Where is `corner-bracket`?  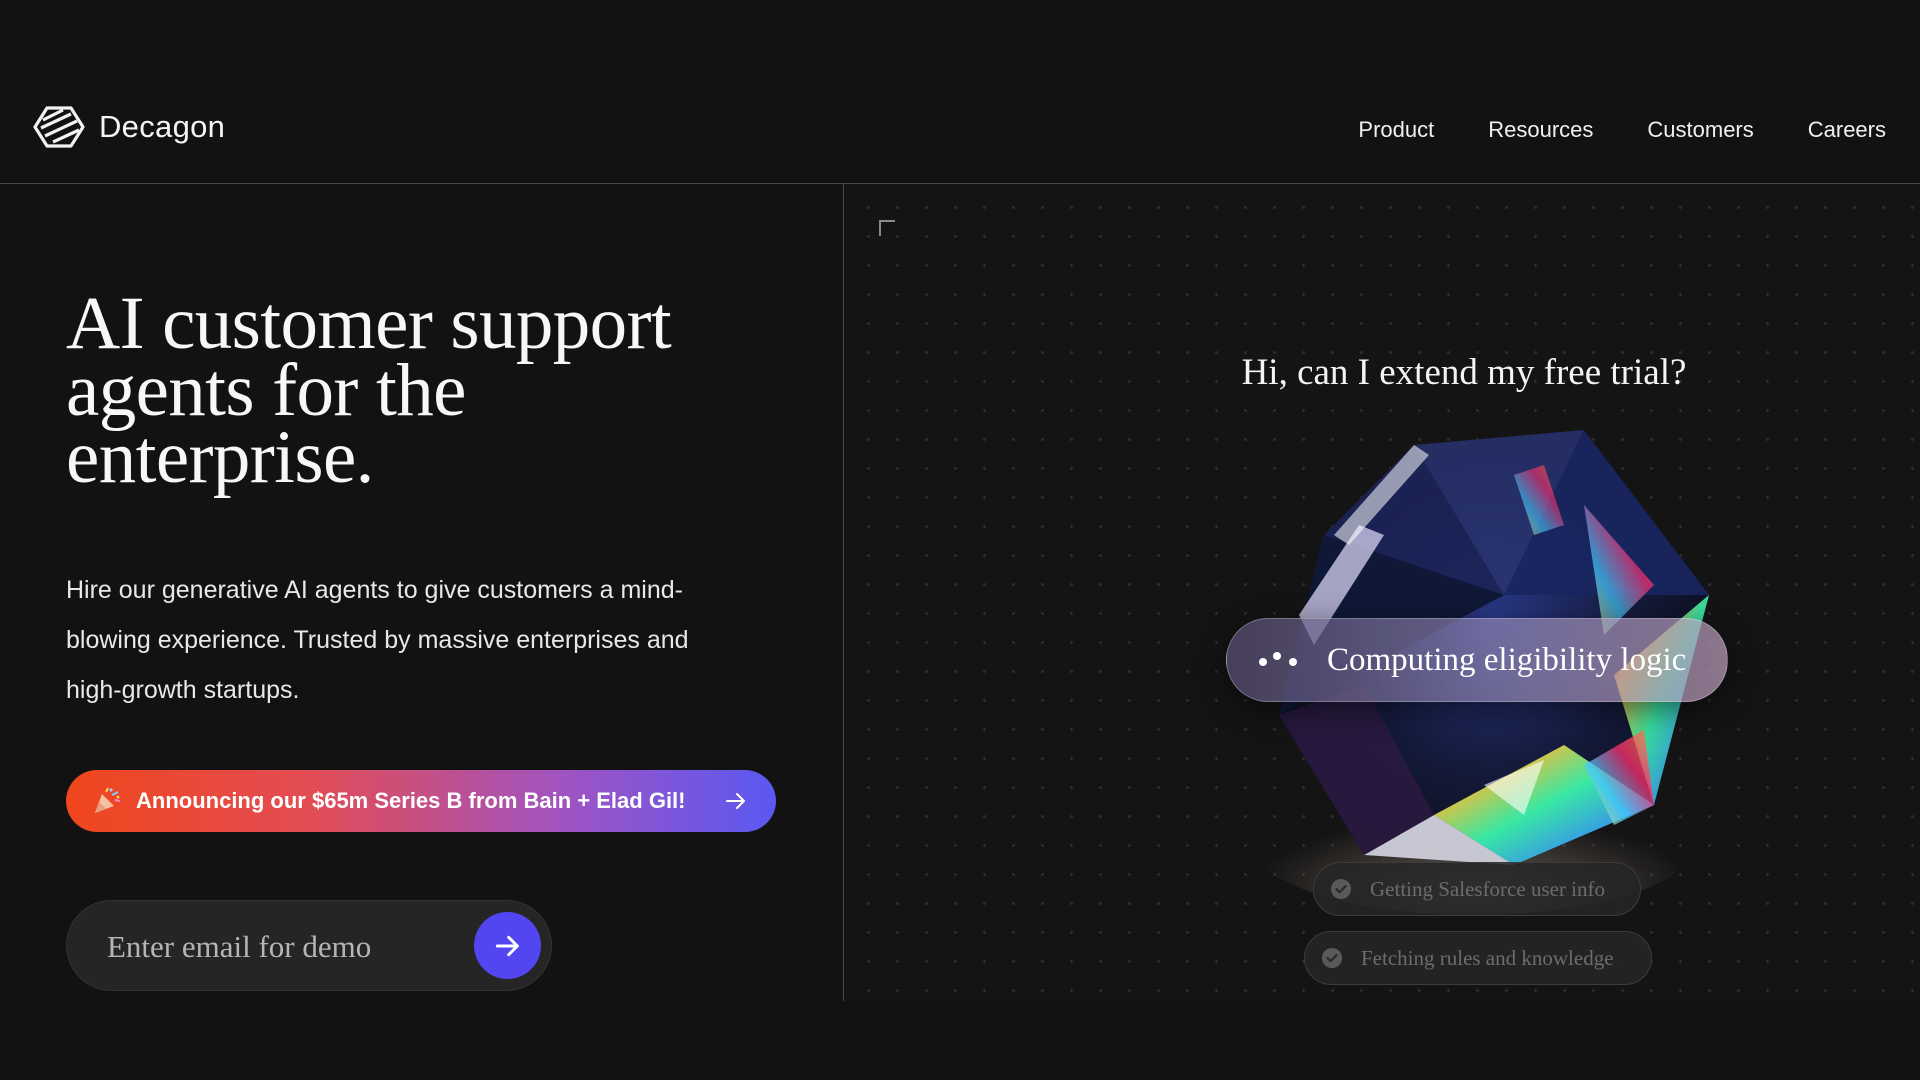 corner-bracket is located at coordinates (887, 228).